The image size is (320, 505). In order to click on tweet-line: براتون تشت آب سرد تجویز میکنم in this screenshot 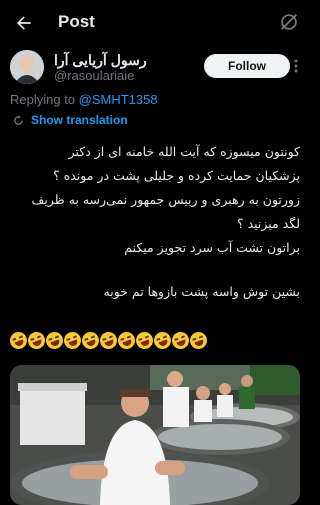, I will do `click(212, 247)`.